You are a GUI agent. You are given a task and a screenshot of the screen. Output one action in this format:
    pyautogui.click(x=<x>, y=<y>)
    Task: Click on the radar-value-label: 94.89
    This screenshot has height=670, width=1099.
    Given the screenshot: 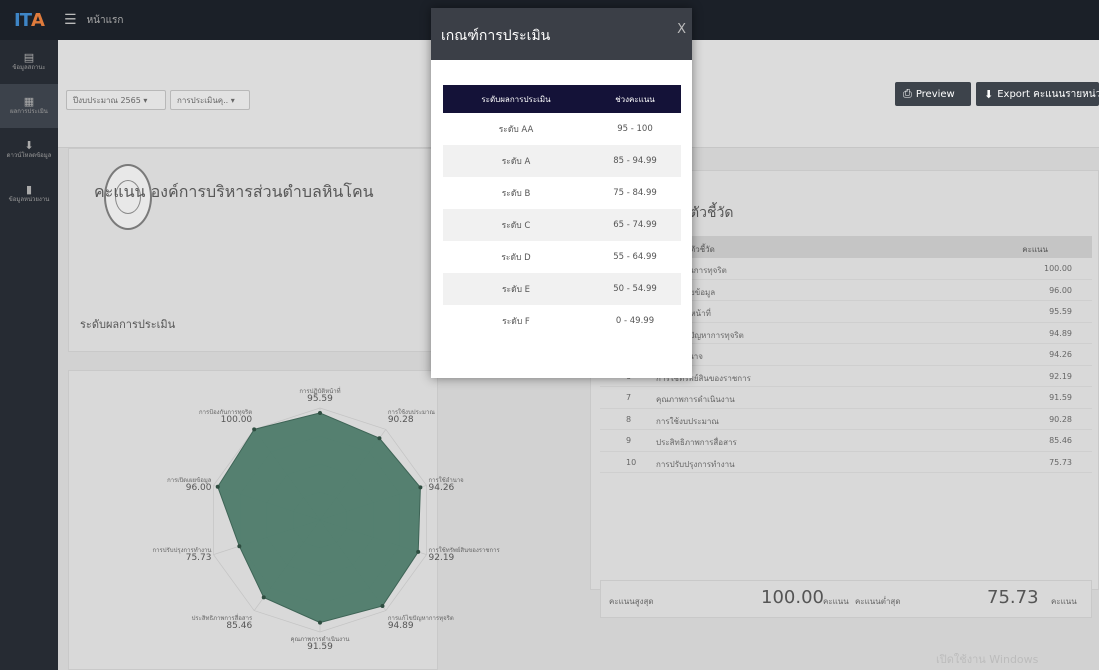 What is the action you would take?
    pyautogui.click(x=400, y=625)
    